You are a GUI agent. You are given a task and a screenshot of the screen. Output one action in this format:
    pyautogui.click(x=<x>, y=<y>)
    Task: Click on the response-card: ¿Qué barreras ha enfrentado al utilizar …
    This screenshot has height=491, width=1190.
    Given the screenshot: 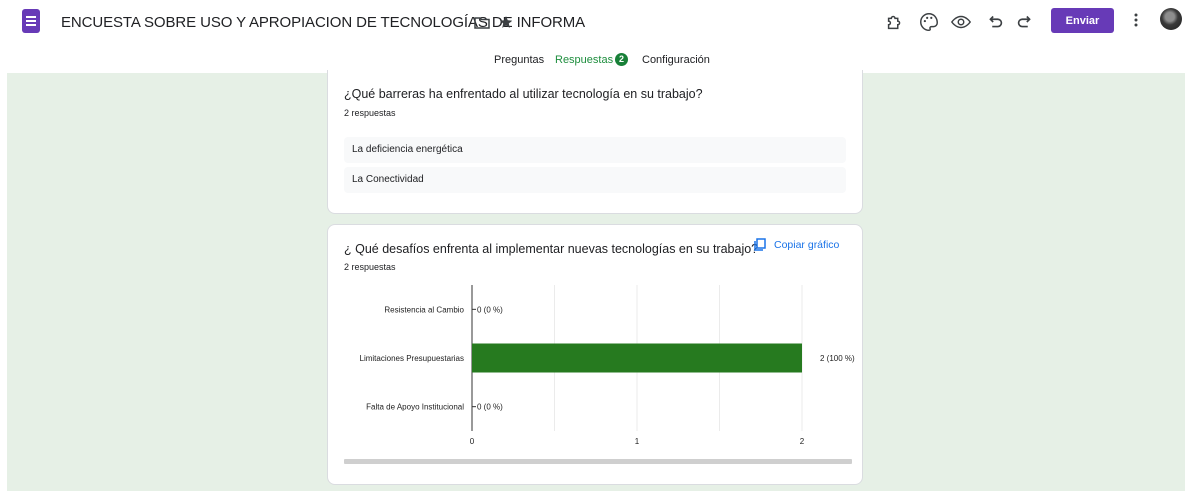 What is the action you would take?
    pyautogui.click(x=595, y=142)
    